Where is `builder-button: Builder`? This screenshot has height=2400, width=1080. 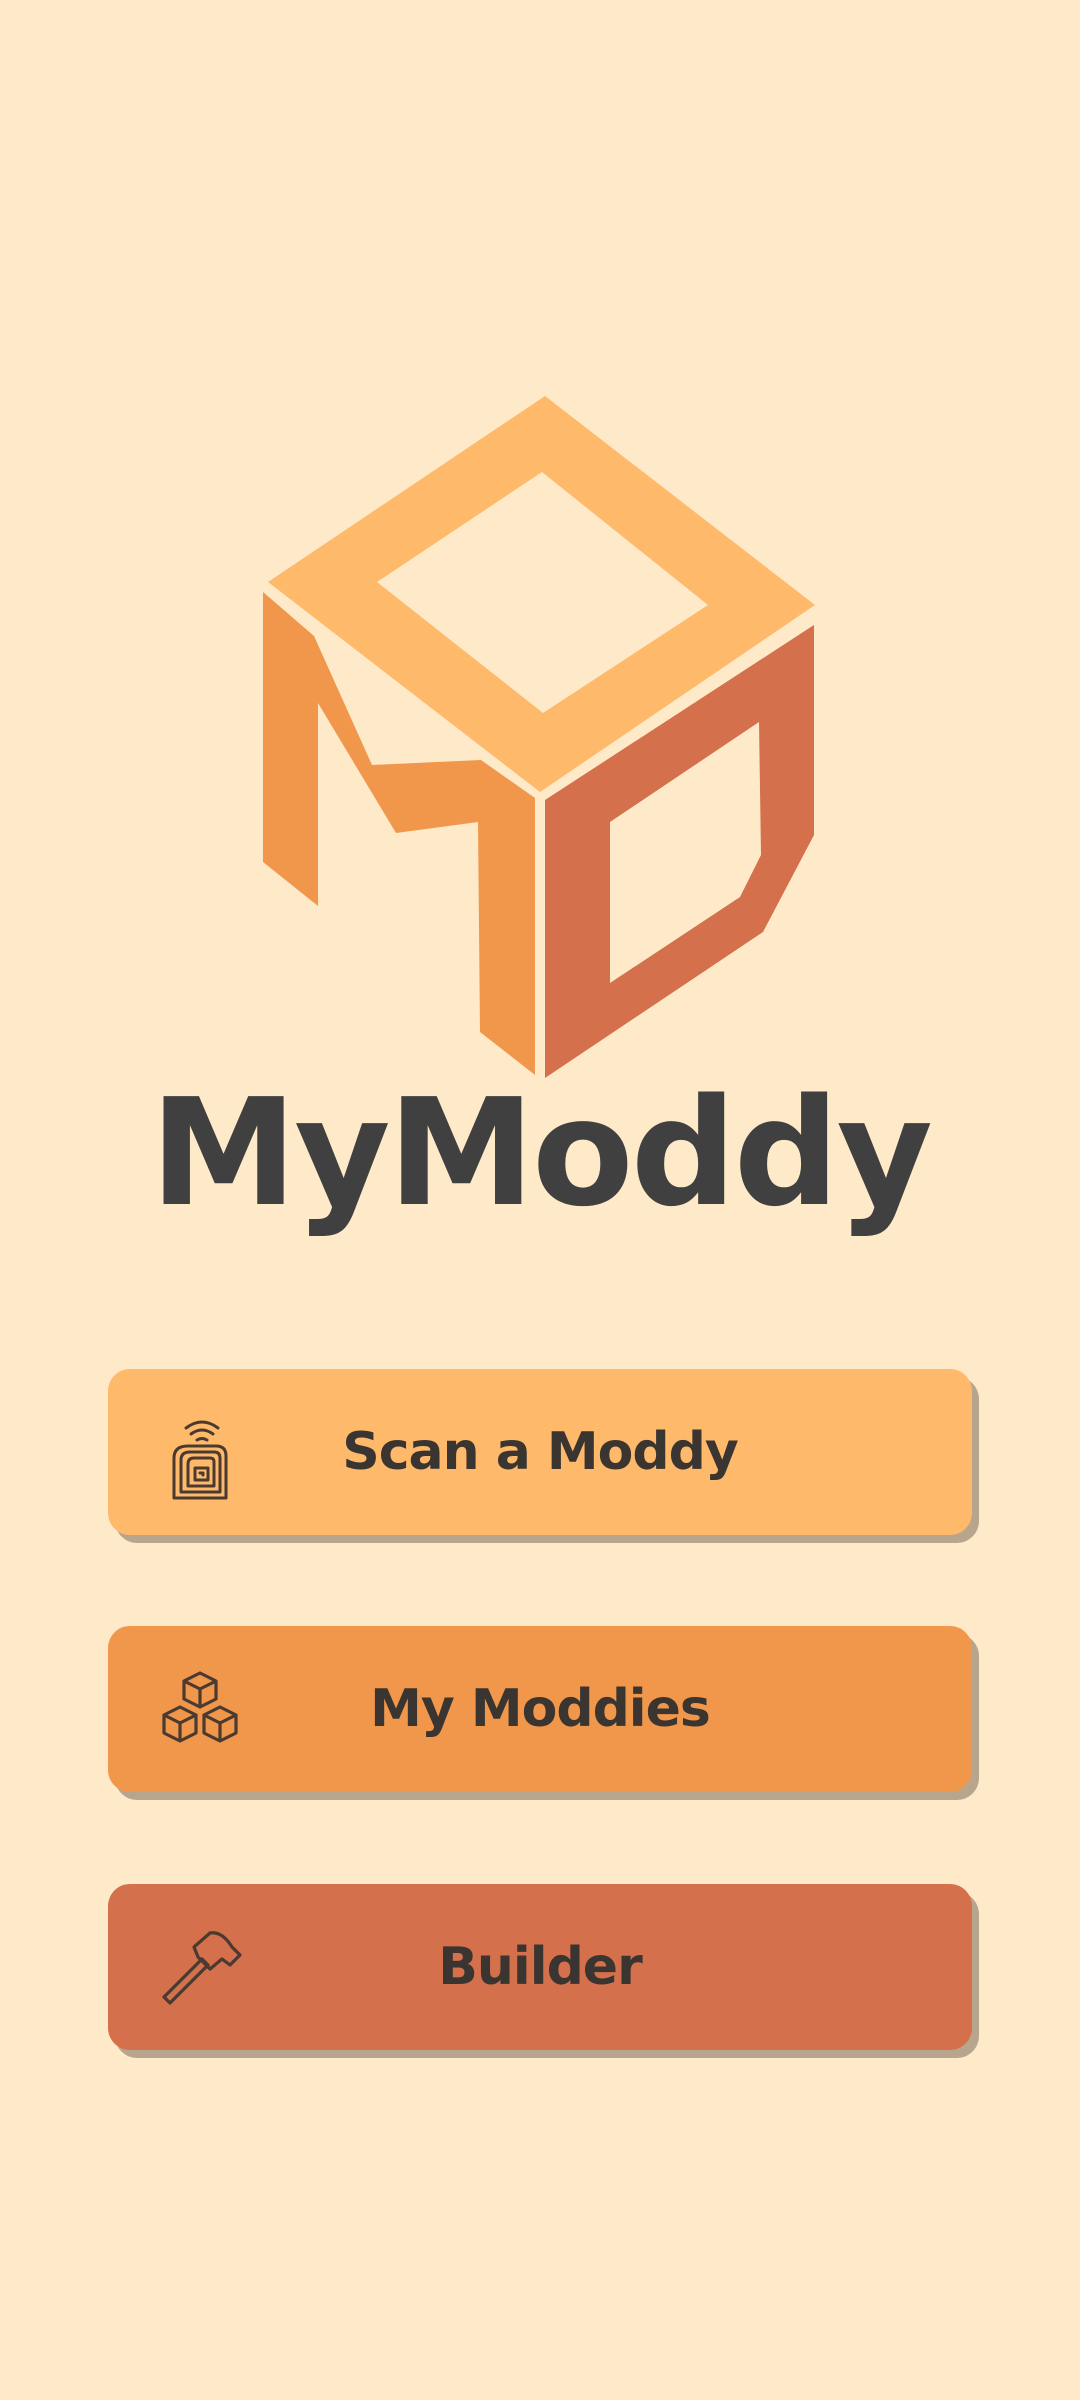
builder-button: Builder is located at coordinates (540, 1967).